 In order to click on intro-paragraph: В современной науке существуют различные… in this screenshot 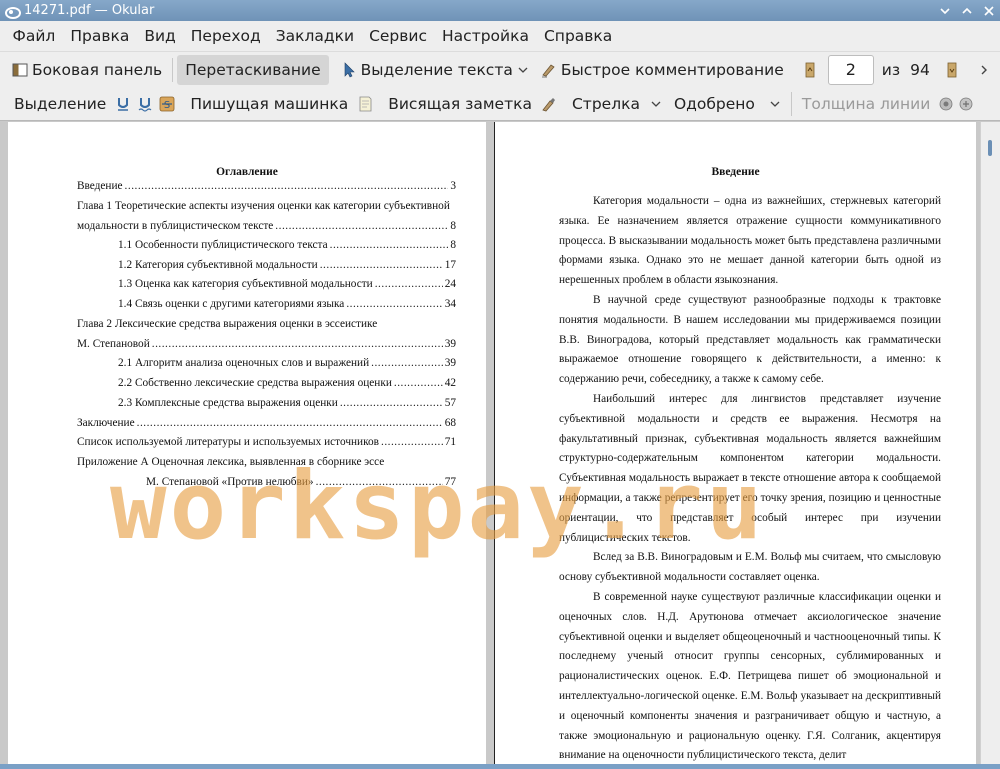, I will do `click(750, 676)`.